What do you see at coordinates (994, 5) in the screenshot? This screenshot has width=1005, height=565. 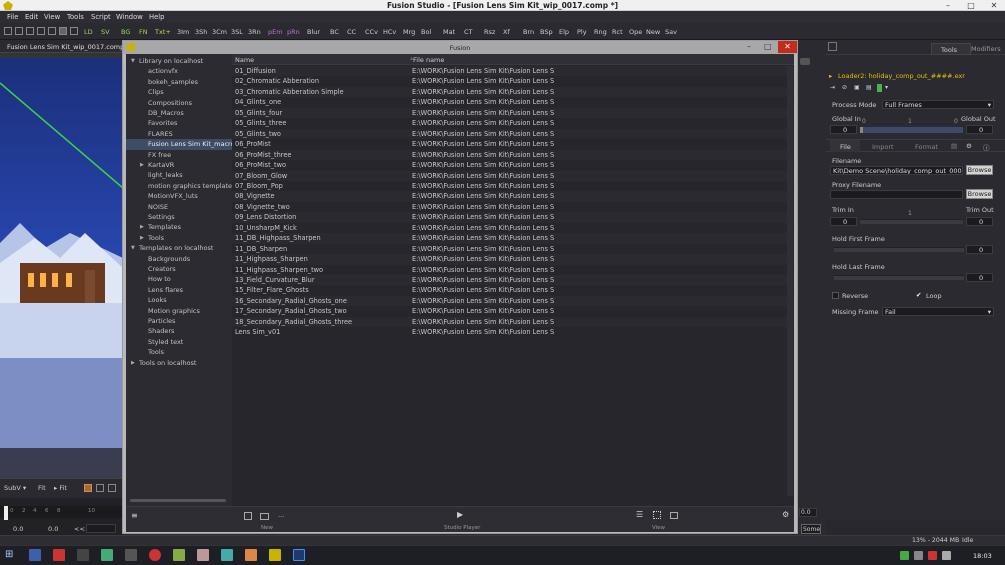 I see `close-icon: ✕` at bounding box center [994, 5].